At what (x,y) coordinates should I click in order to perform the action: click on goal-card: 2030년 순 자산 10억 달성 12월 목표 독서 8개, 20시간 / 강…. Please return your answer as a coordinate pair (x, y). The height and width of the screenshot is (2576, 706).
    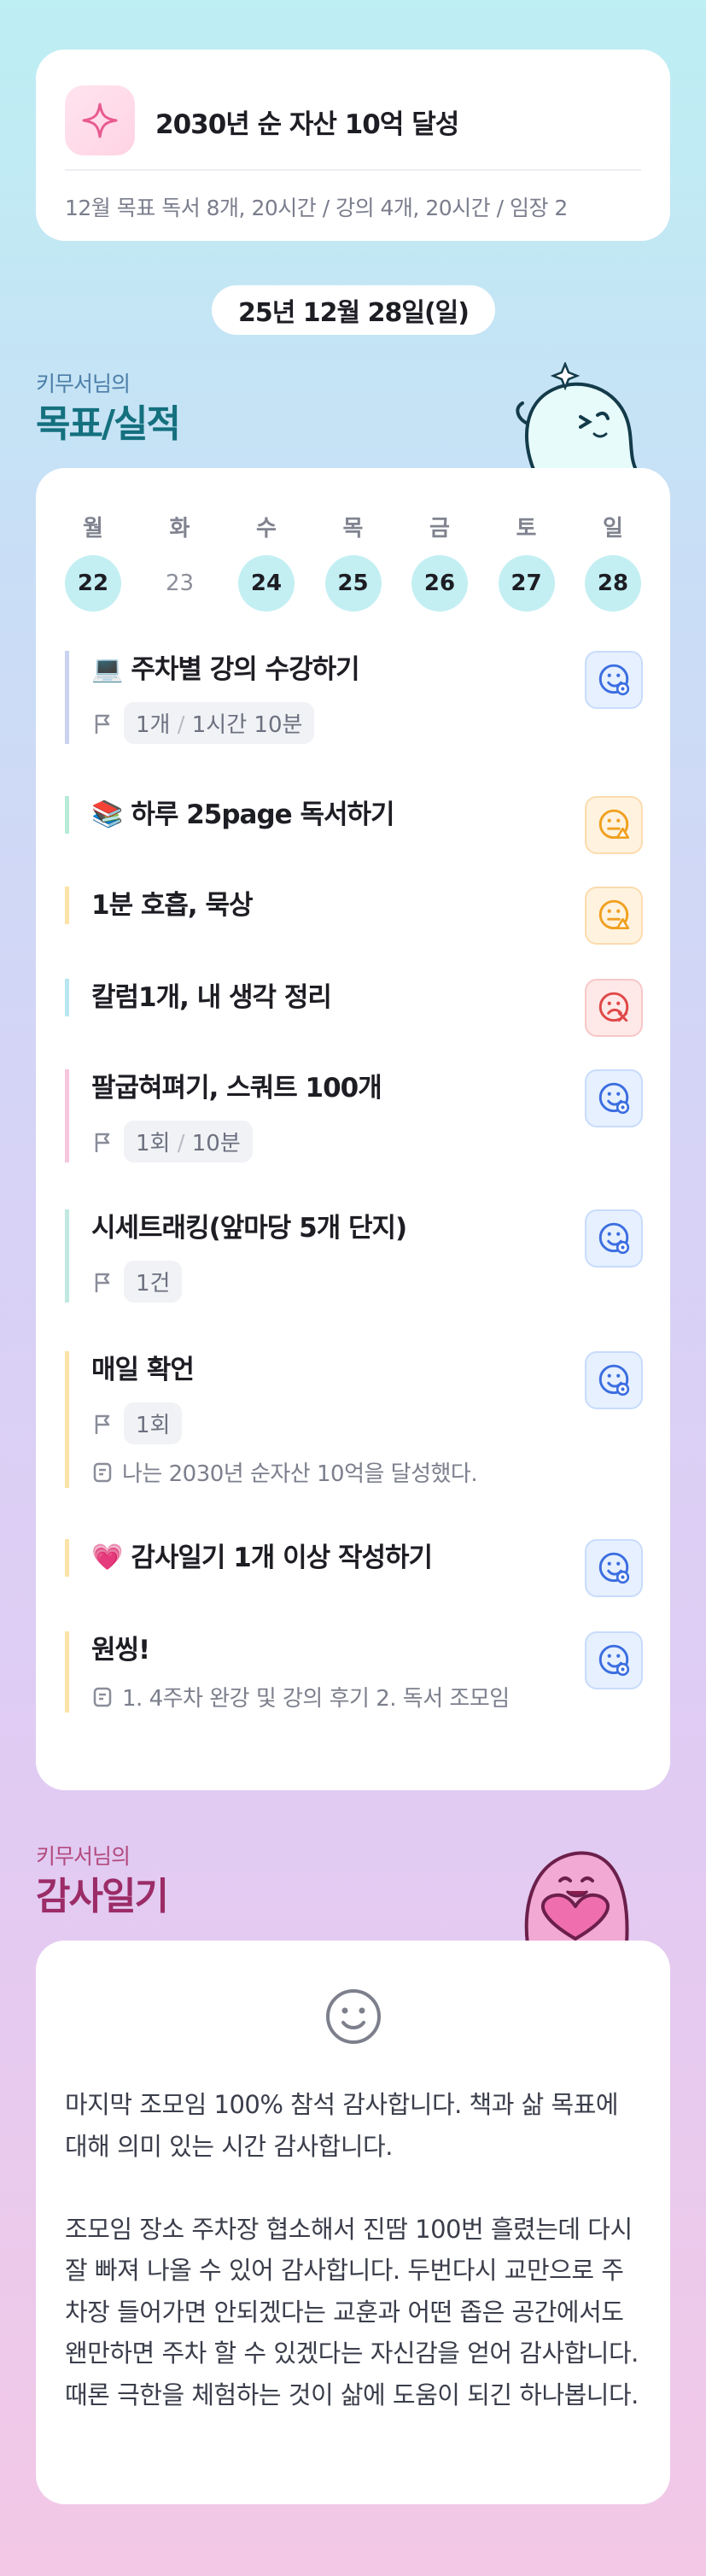
    Looking at the image, I should click on (353, 145).